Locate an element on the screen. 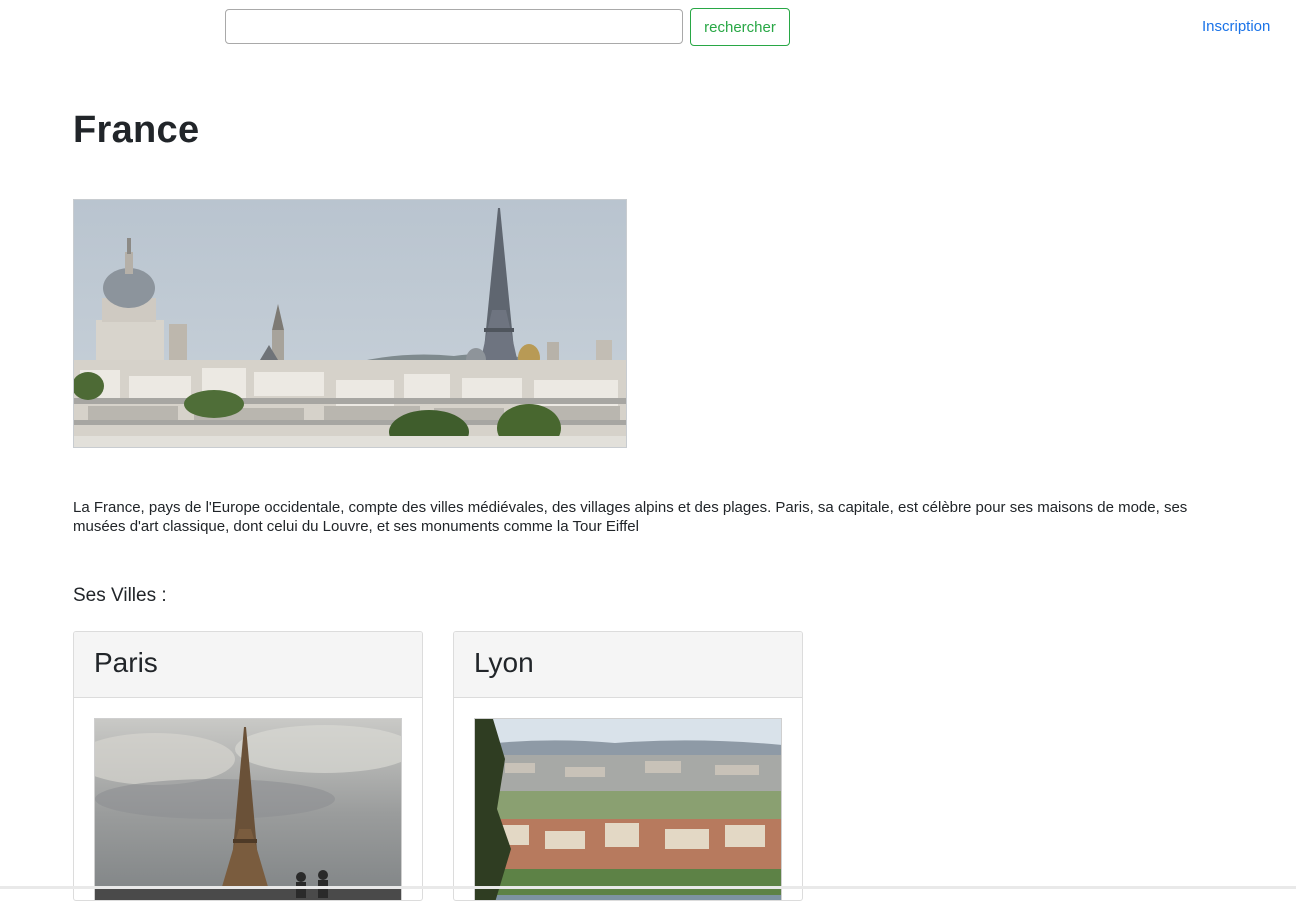 This screenshot has height=901, width=1296. top-bar: rechercher Inscription is located at coordinates (648, 30).